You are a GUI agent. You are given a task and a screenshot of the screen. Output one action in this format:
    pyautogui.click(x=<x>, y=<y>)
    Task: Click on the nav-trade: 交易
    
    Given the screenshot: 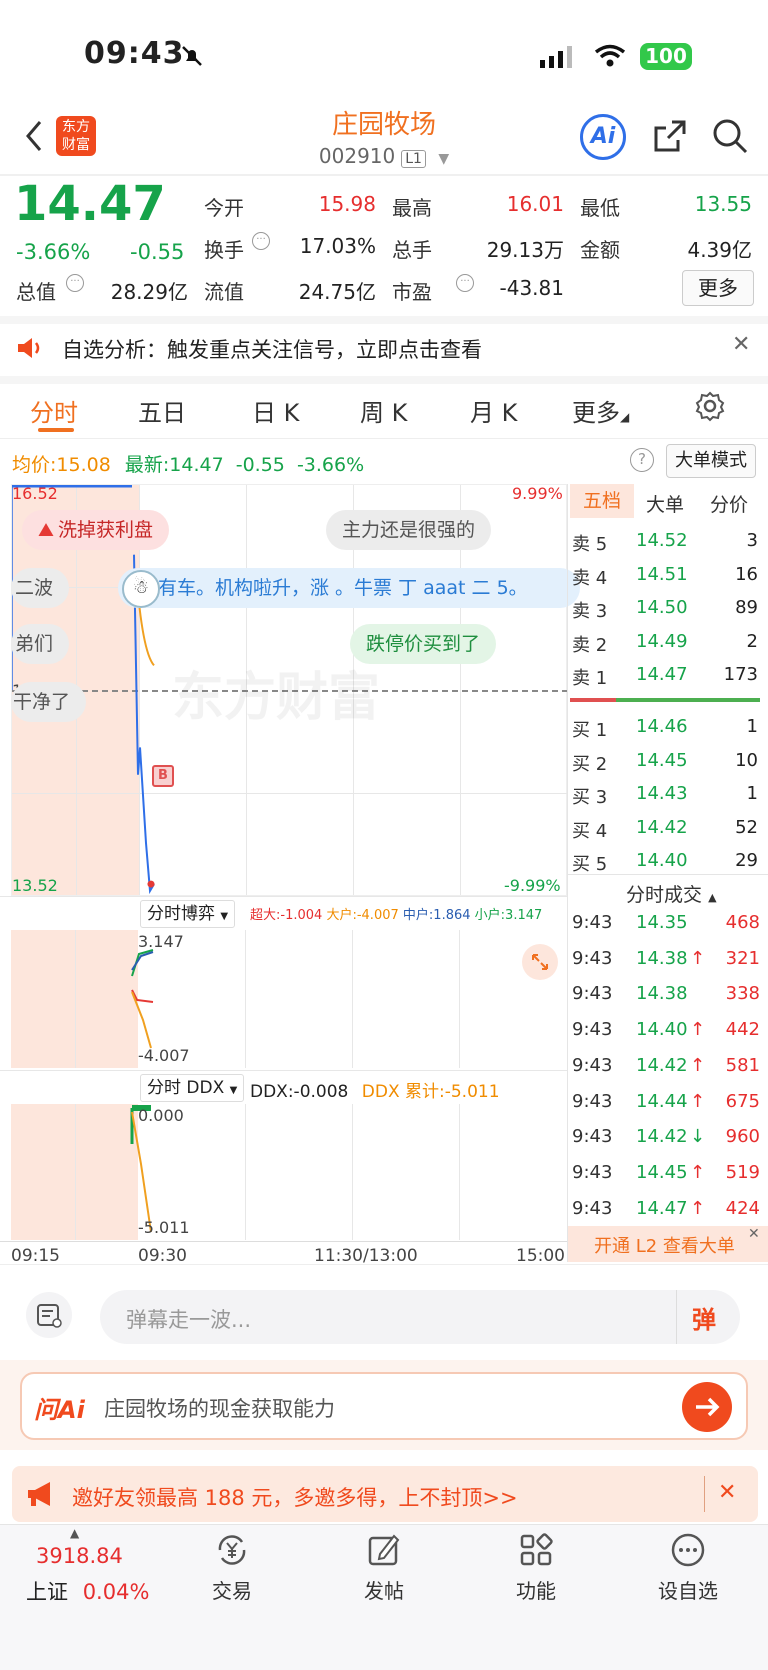 What is the action you would take?
    pyautogui.click(x=232, y=1567)
    